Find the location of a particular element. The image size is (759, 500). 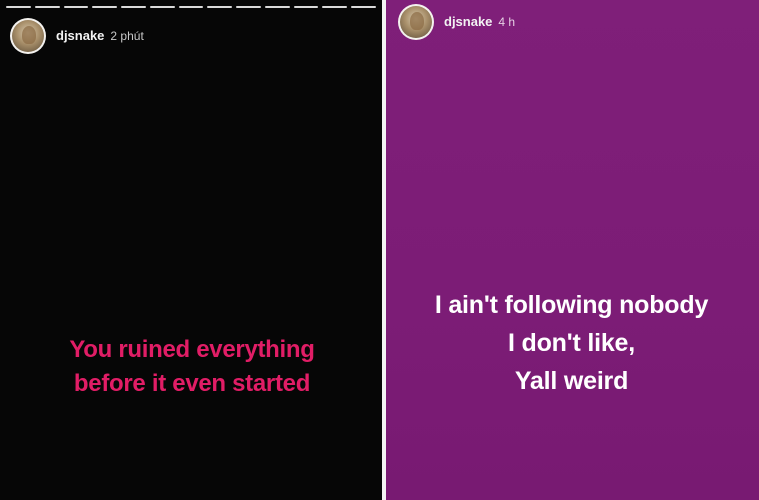

caption-line: I don't like, is located at coordinates (571, 343).